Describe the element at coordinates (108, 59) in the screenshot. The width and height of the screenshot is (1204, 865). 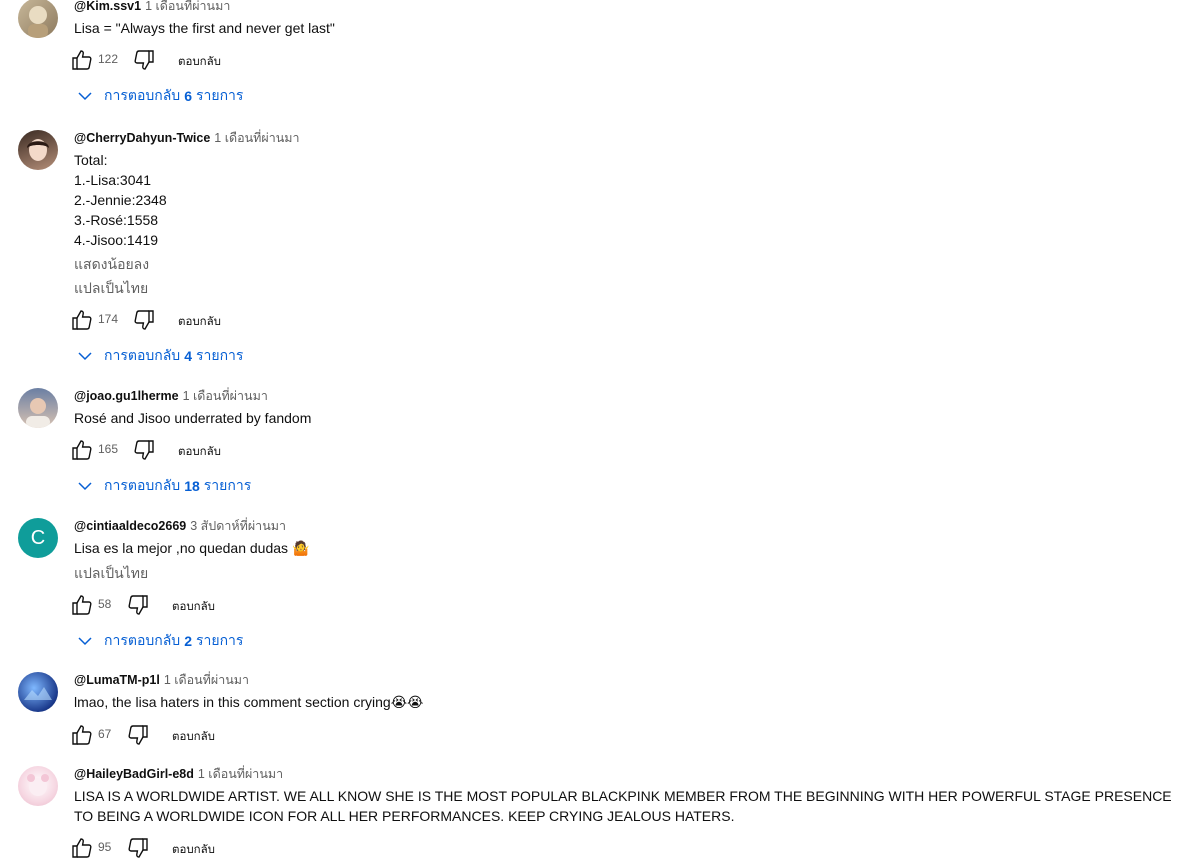
I see `like-count: 122` at that location.